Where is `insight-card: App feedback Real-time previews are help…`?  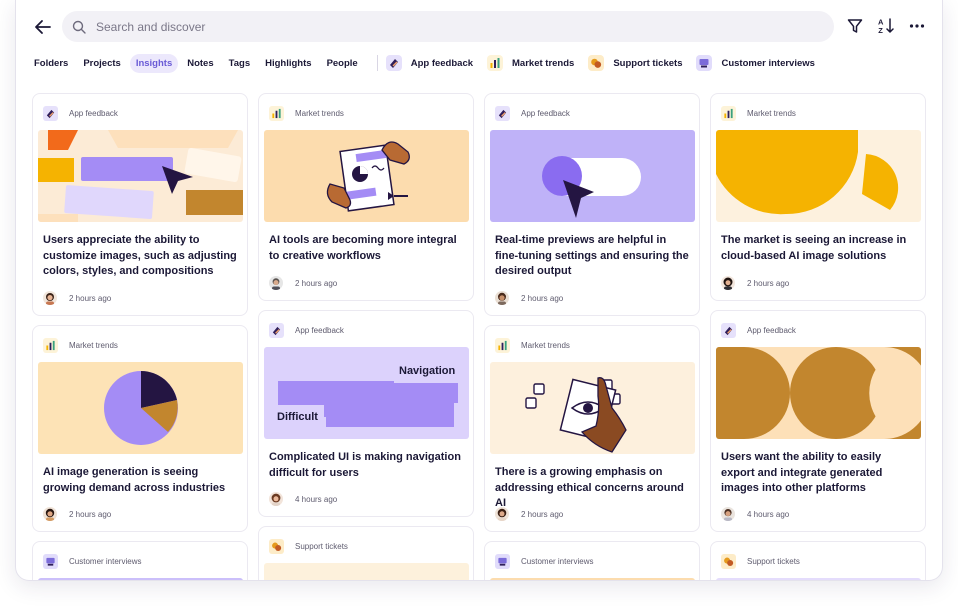
insight-card: App feedback Real-time previews are help… is located at coordinates (592, 204).